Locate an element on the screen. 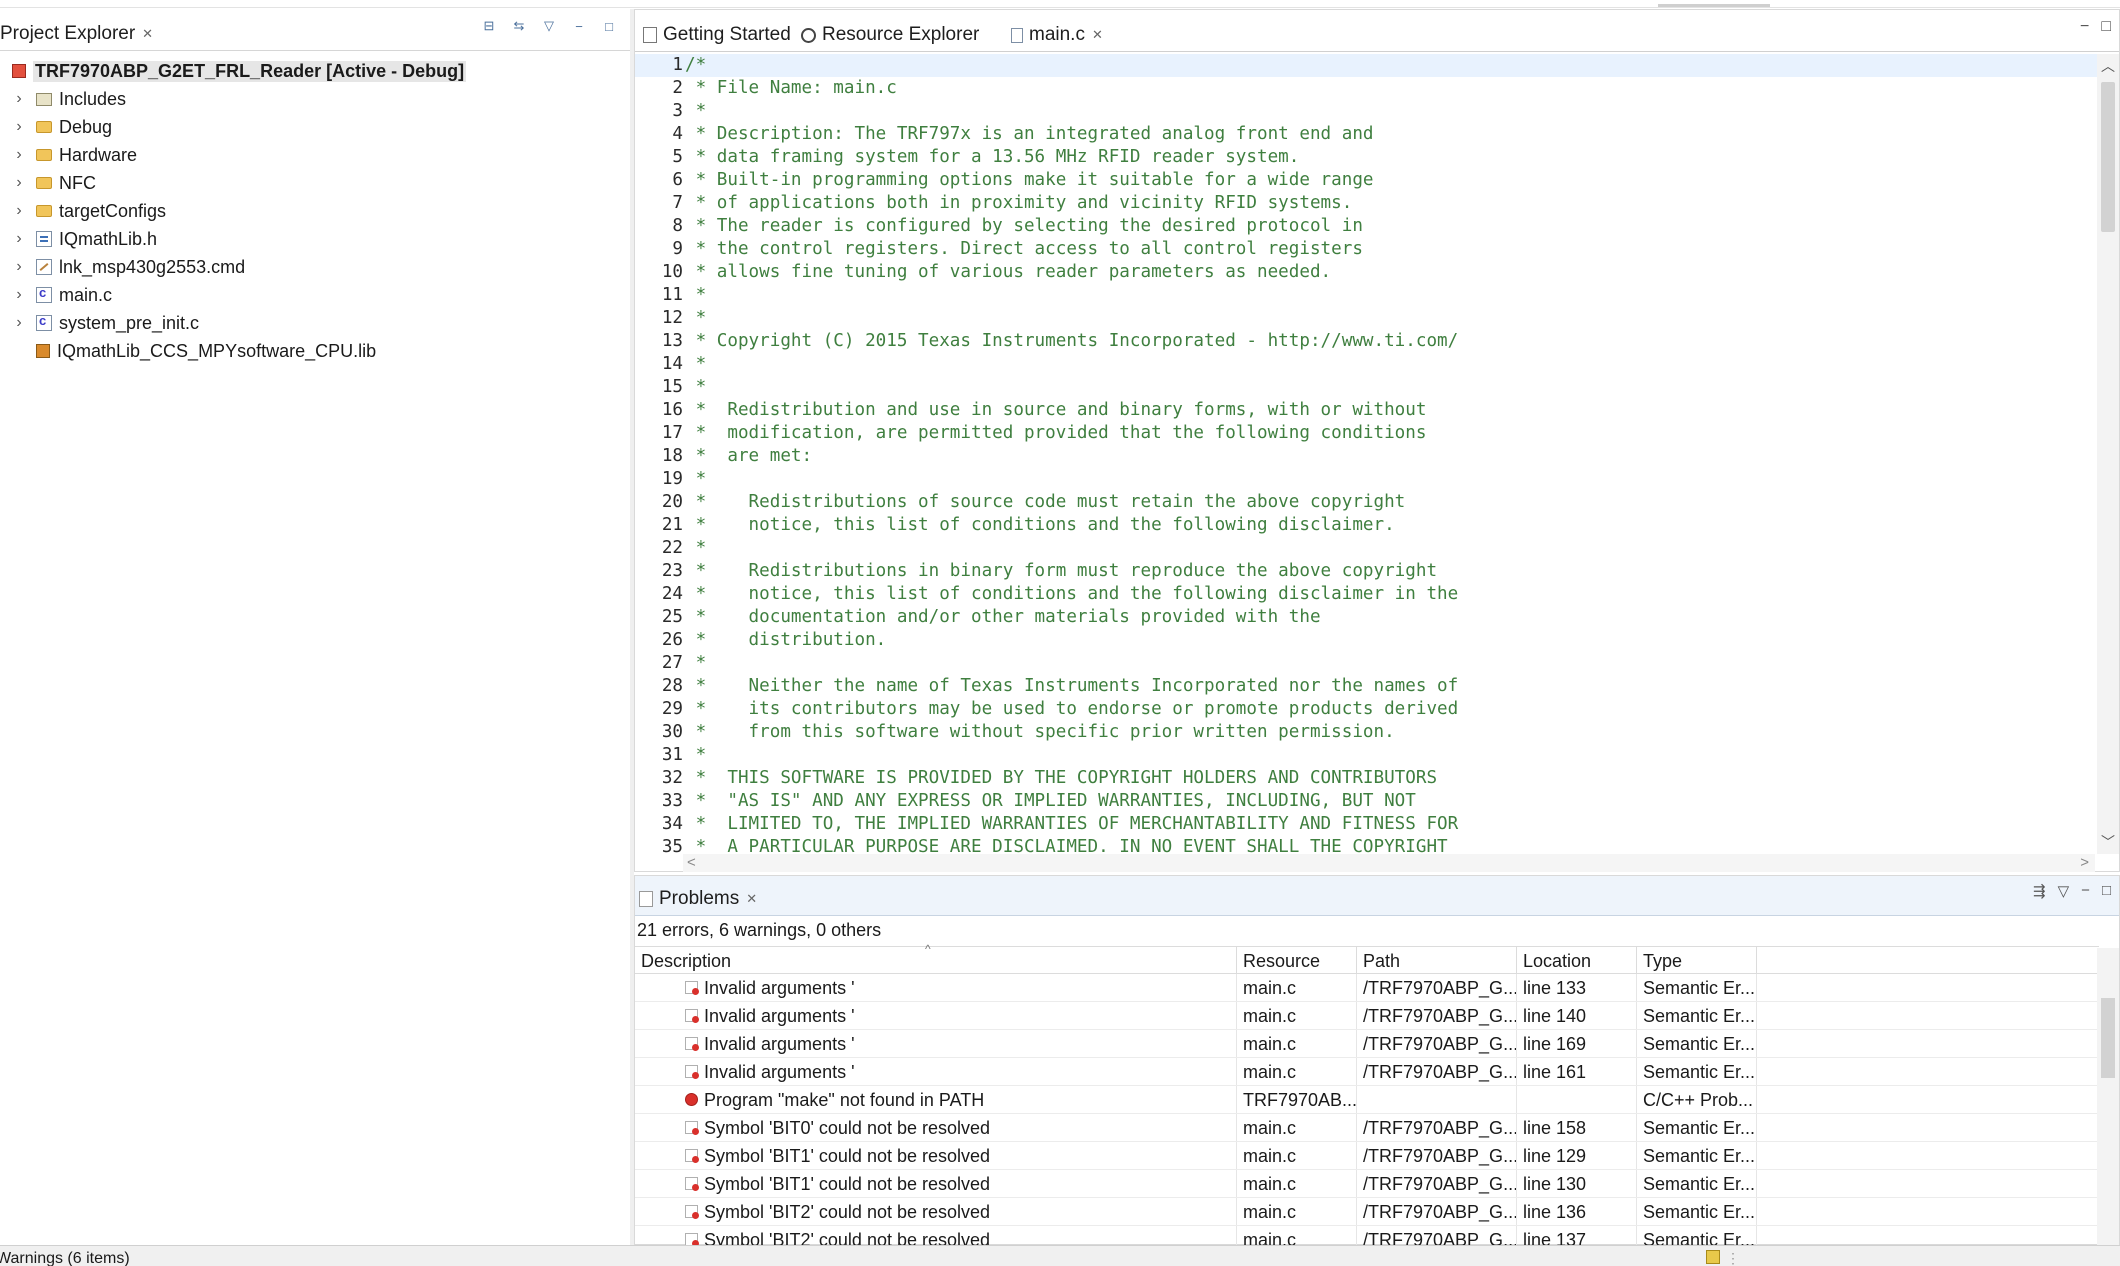 The image size is (2120, 1266). tab-resource-explorer: Resource Explorer is located at coordinates (890, 35).